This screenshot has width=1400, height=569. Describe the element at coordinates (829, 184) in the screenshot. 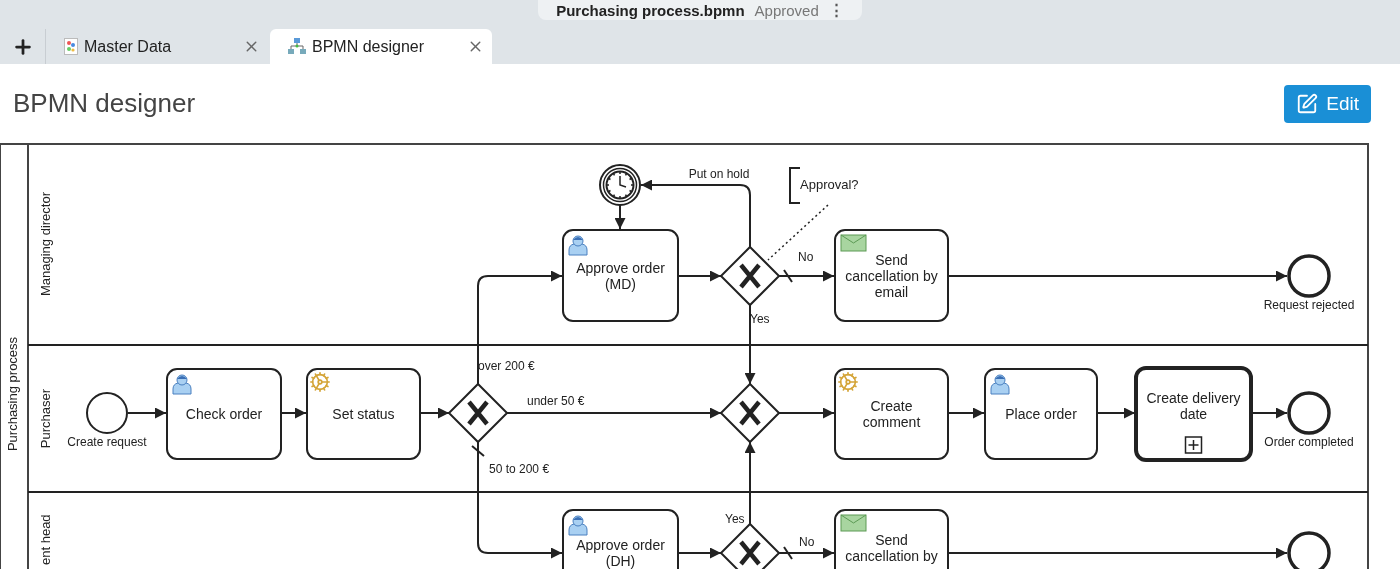

I see `annotation-text: Approval?` at that location.